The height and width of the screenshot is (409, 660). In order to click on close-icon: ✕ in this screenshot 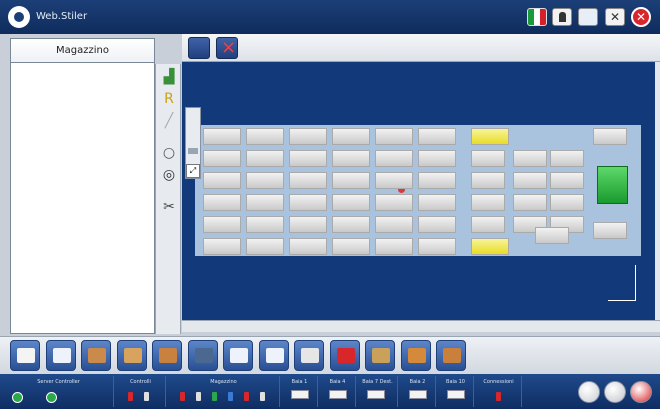, I will do `click(641, 17)`.